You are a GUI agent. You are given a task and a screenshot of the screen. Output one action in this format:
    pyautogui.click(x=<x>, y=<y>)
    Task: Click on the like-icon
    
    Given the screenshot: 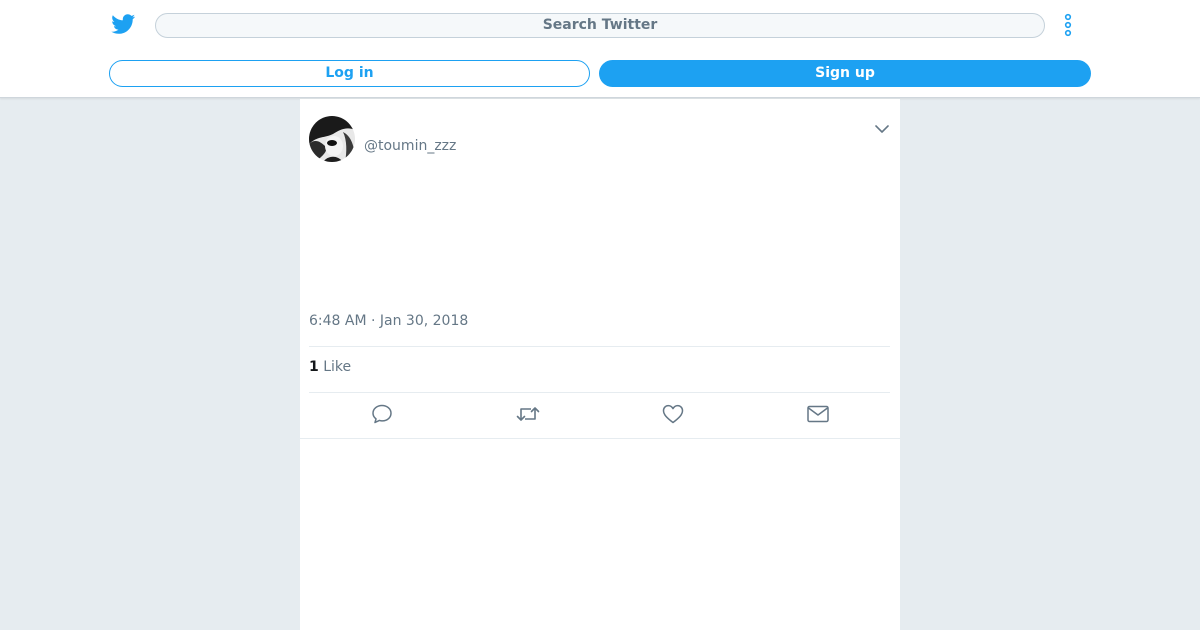 What is the action you would take?
    pyautogui.click(x=673, y=414)
    